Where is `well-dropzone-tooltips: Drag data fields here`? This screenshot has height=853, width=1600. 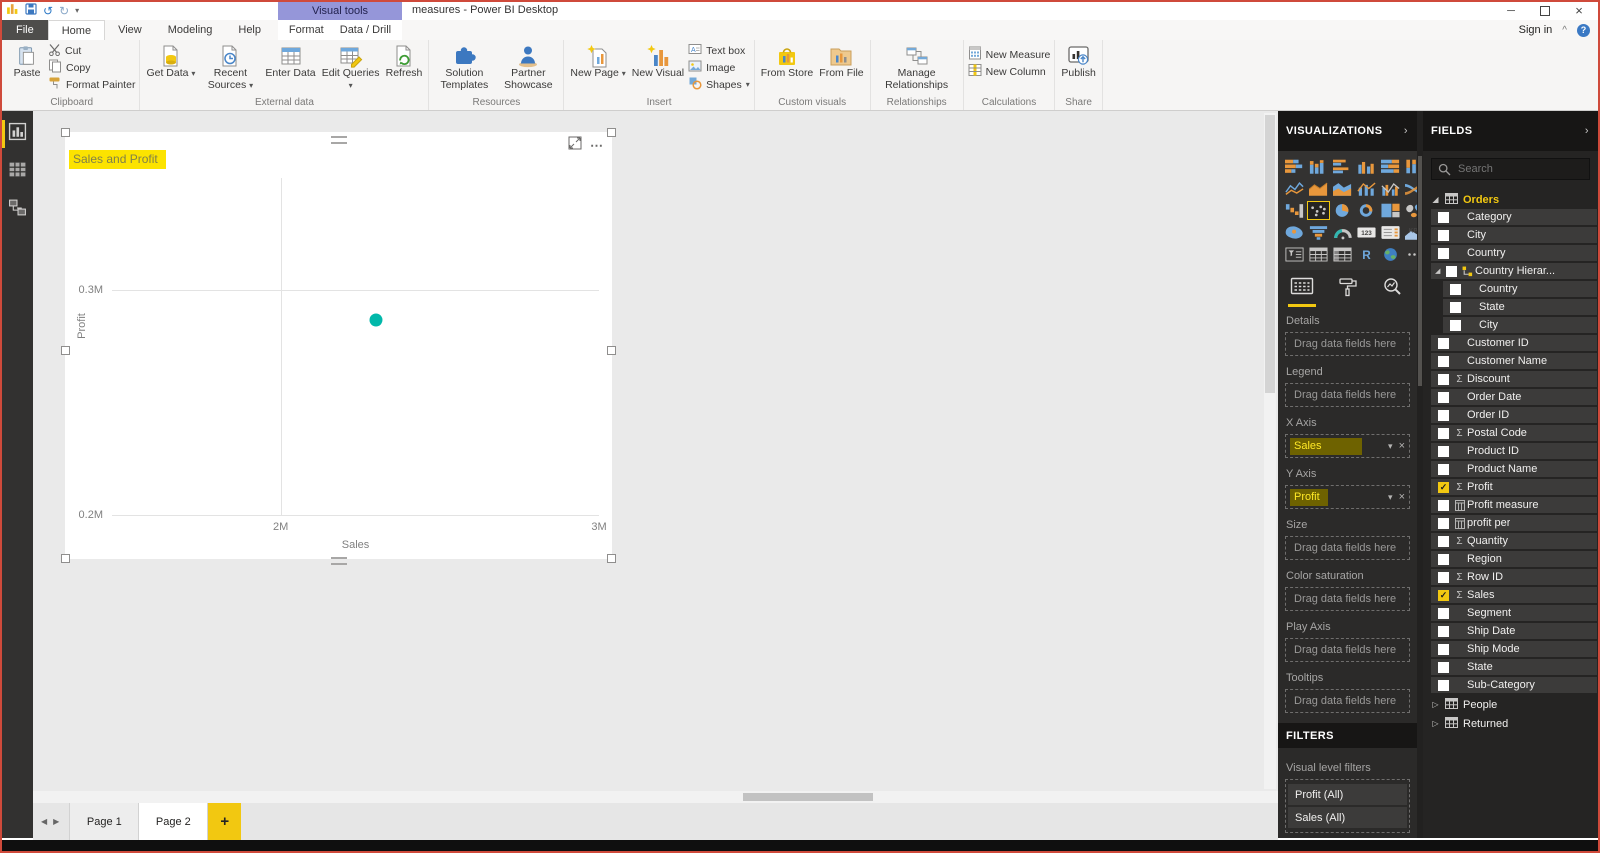 well-dropzone-tooltips: Drag data fields here is located at coordinates (1347, 701).